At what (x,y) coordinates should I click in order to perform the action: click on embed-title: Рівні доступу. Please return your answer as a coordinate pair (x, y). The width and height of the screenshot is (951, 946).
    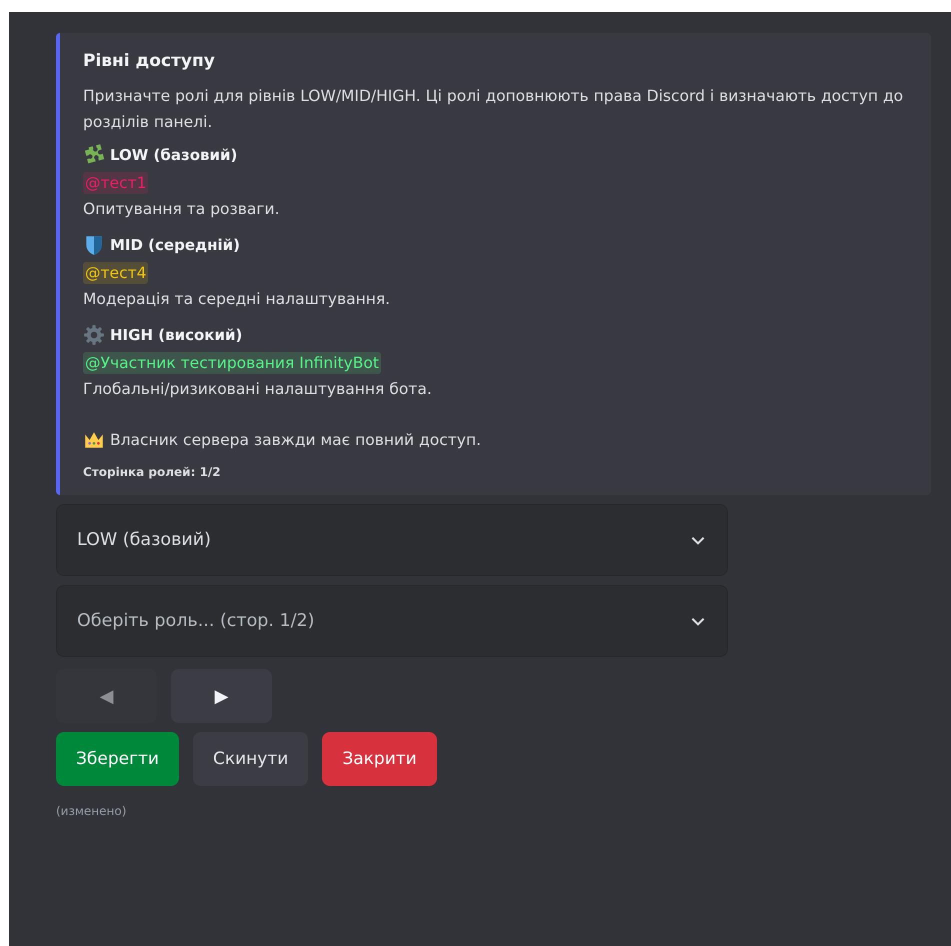
    Looking at the image, I should click on (149, 61).